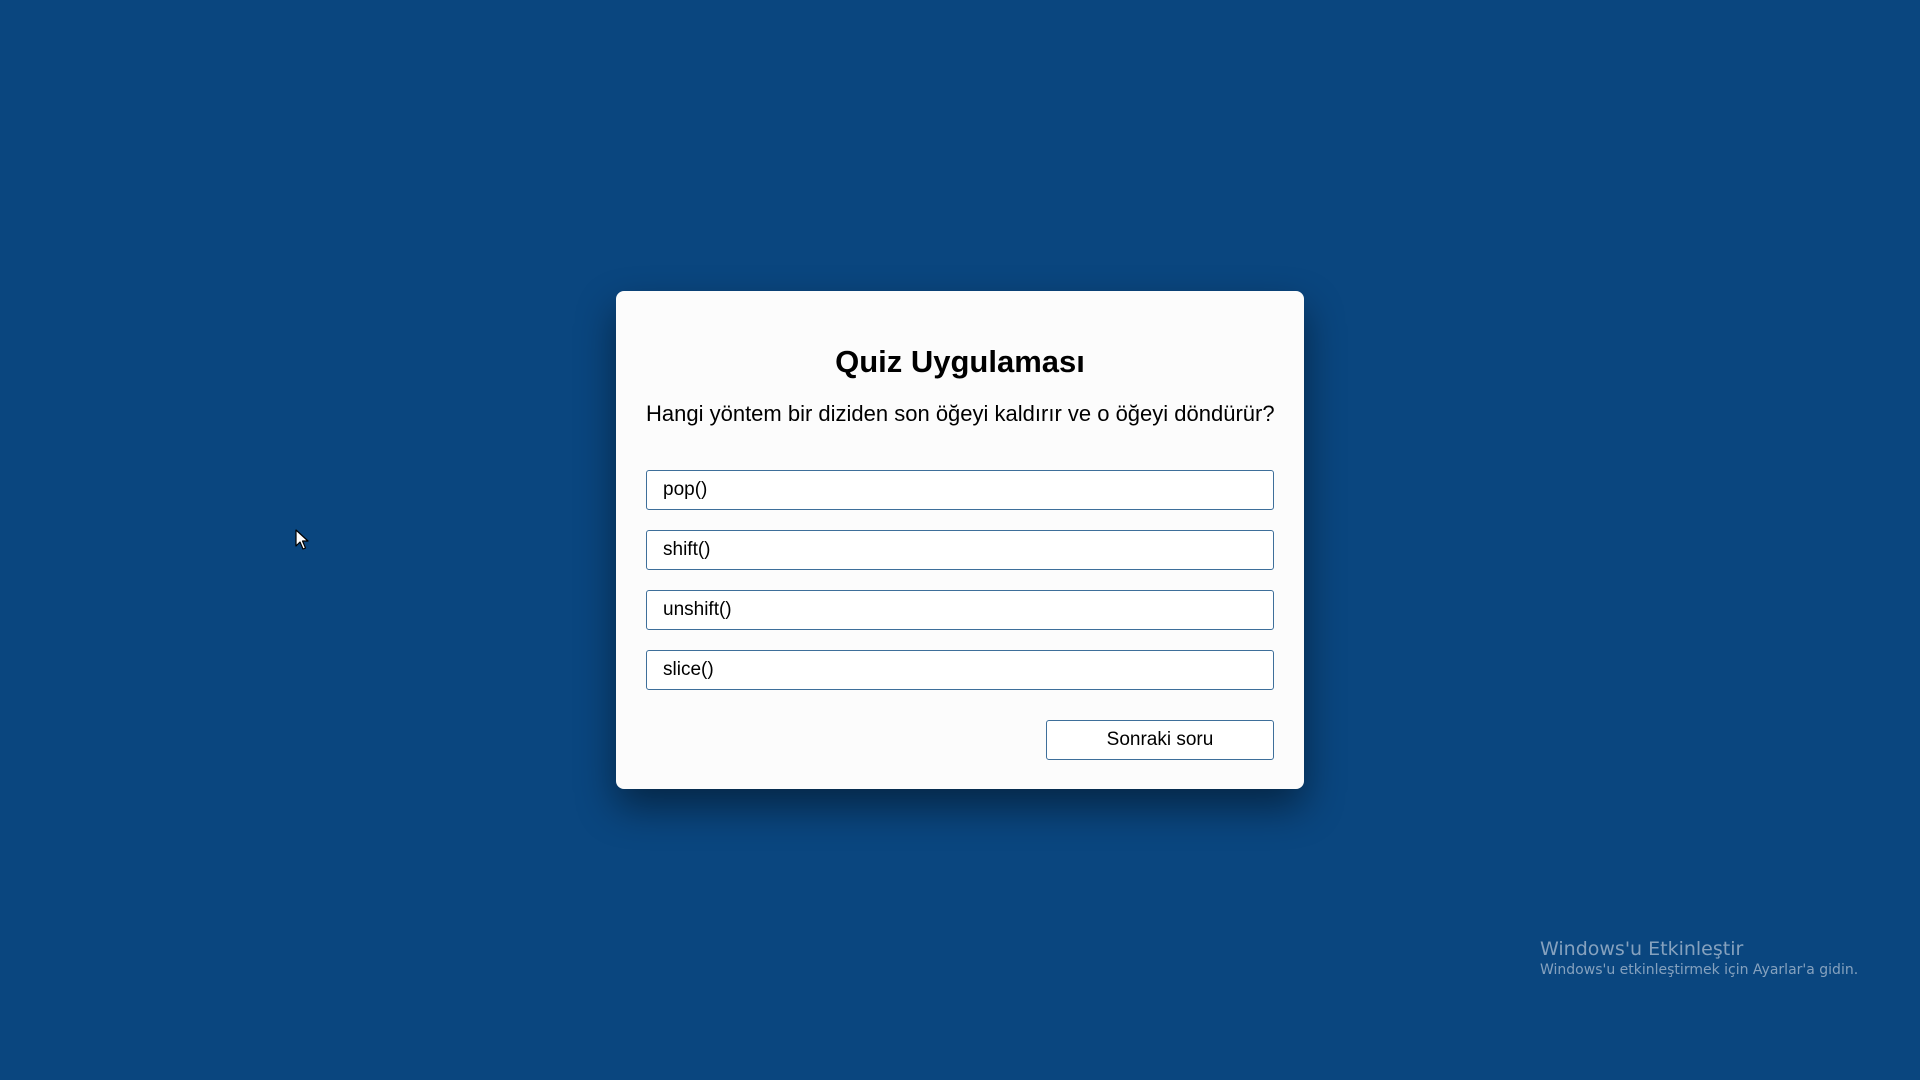 This screenshot has width=1920, height=1080. Describe the element at coordinates (302, 539) in the screenshot. I see `mouse-pointer-icon` at that location.